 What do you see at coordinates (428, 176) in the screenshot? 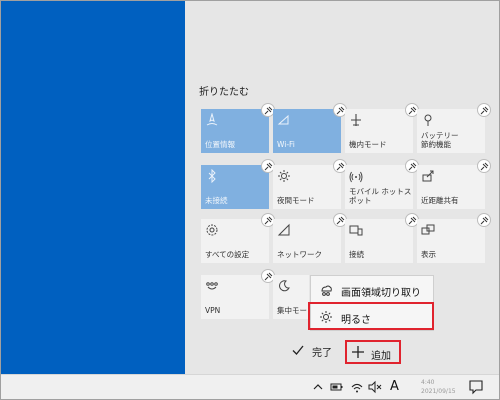
I see `nearby-share-icon` at bounding box center [428, 176].